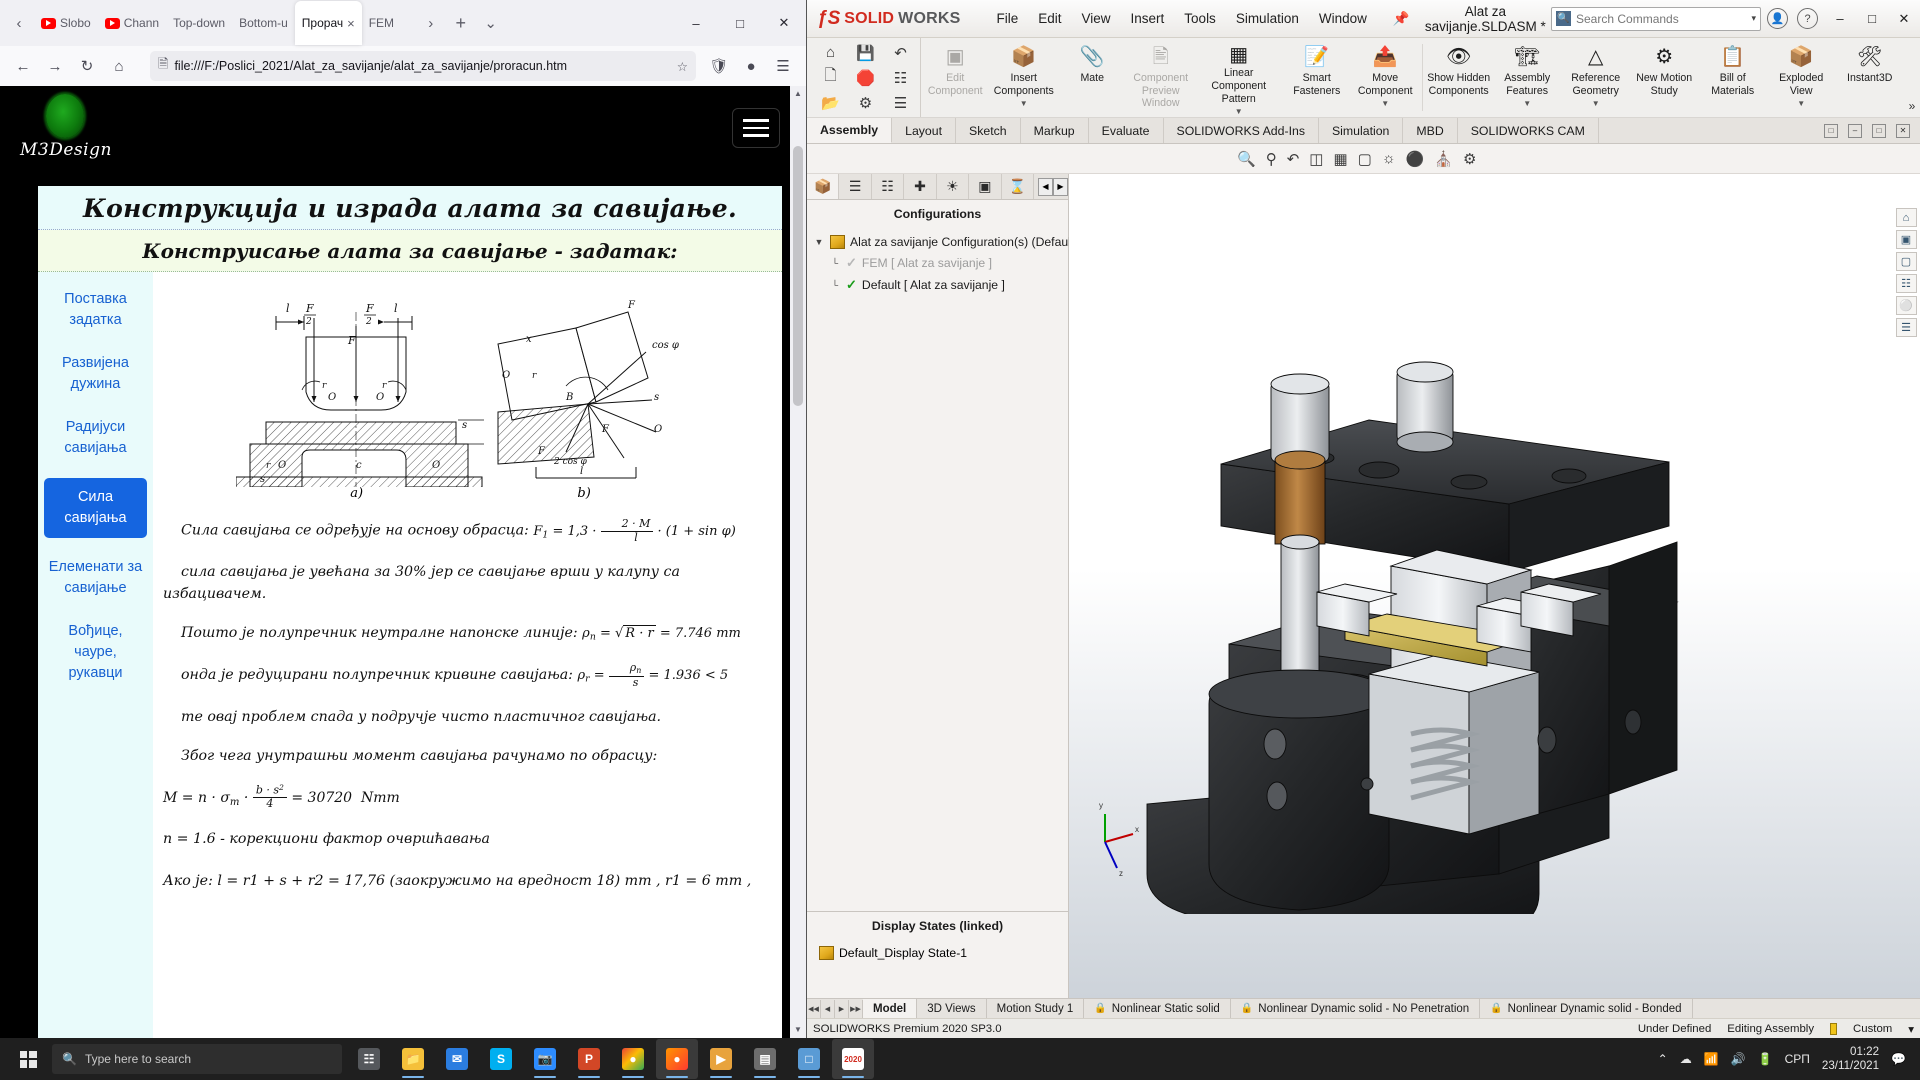 The height and width of the screenshot is (1080, 1920). What do you see at coordinates (457, 1059) in the screenshot?
I see `mail-icon: ✉` at bounding box center [457, 1059].